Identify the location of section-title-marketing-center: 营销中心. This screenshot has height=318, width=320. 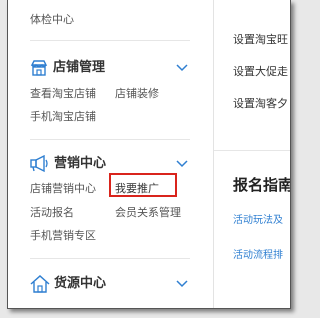
(80, 164).